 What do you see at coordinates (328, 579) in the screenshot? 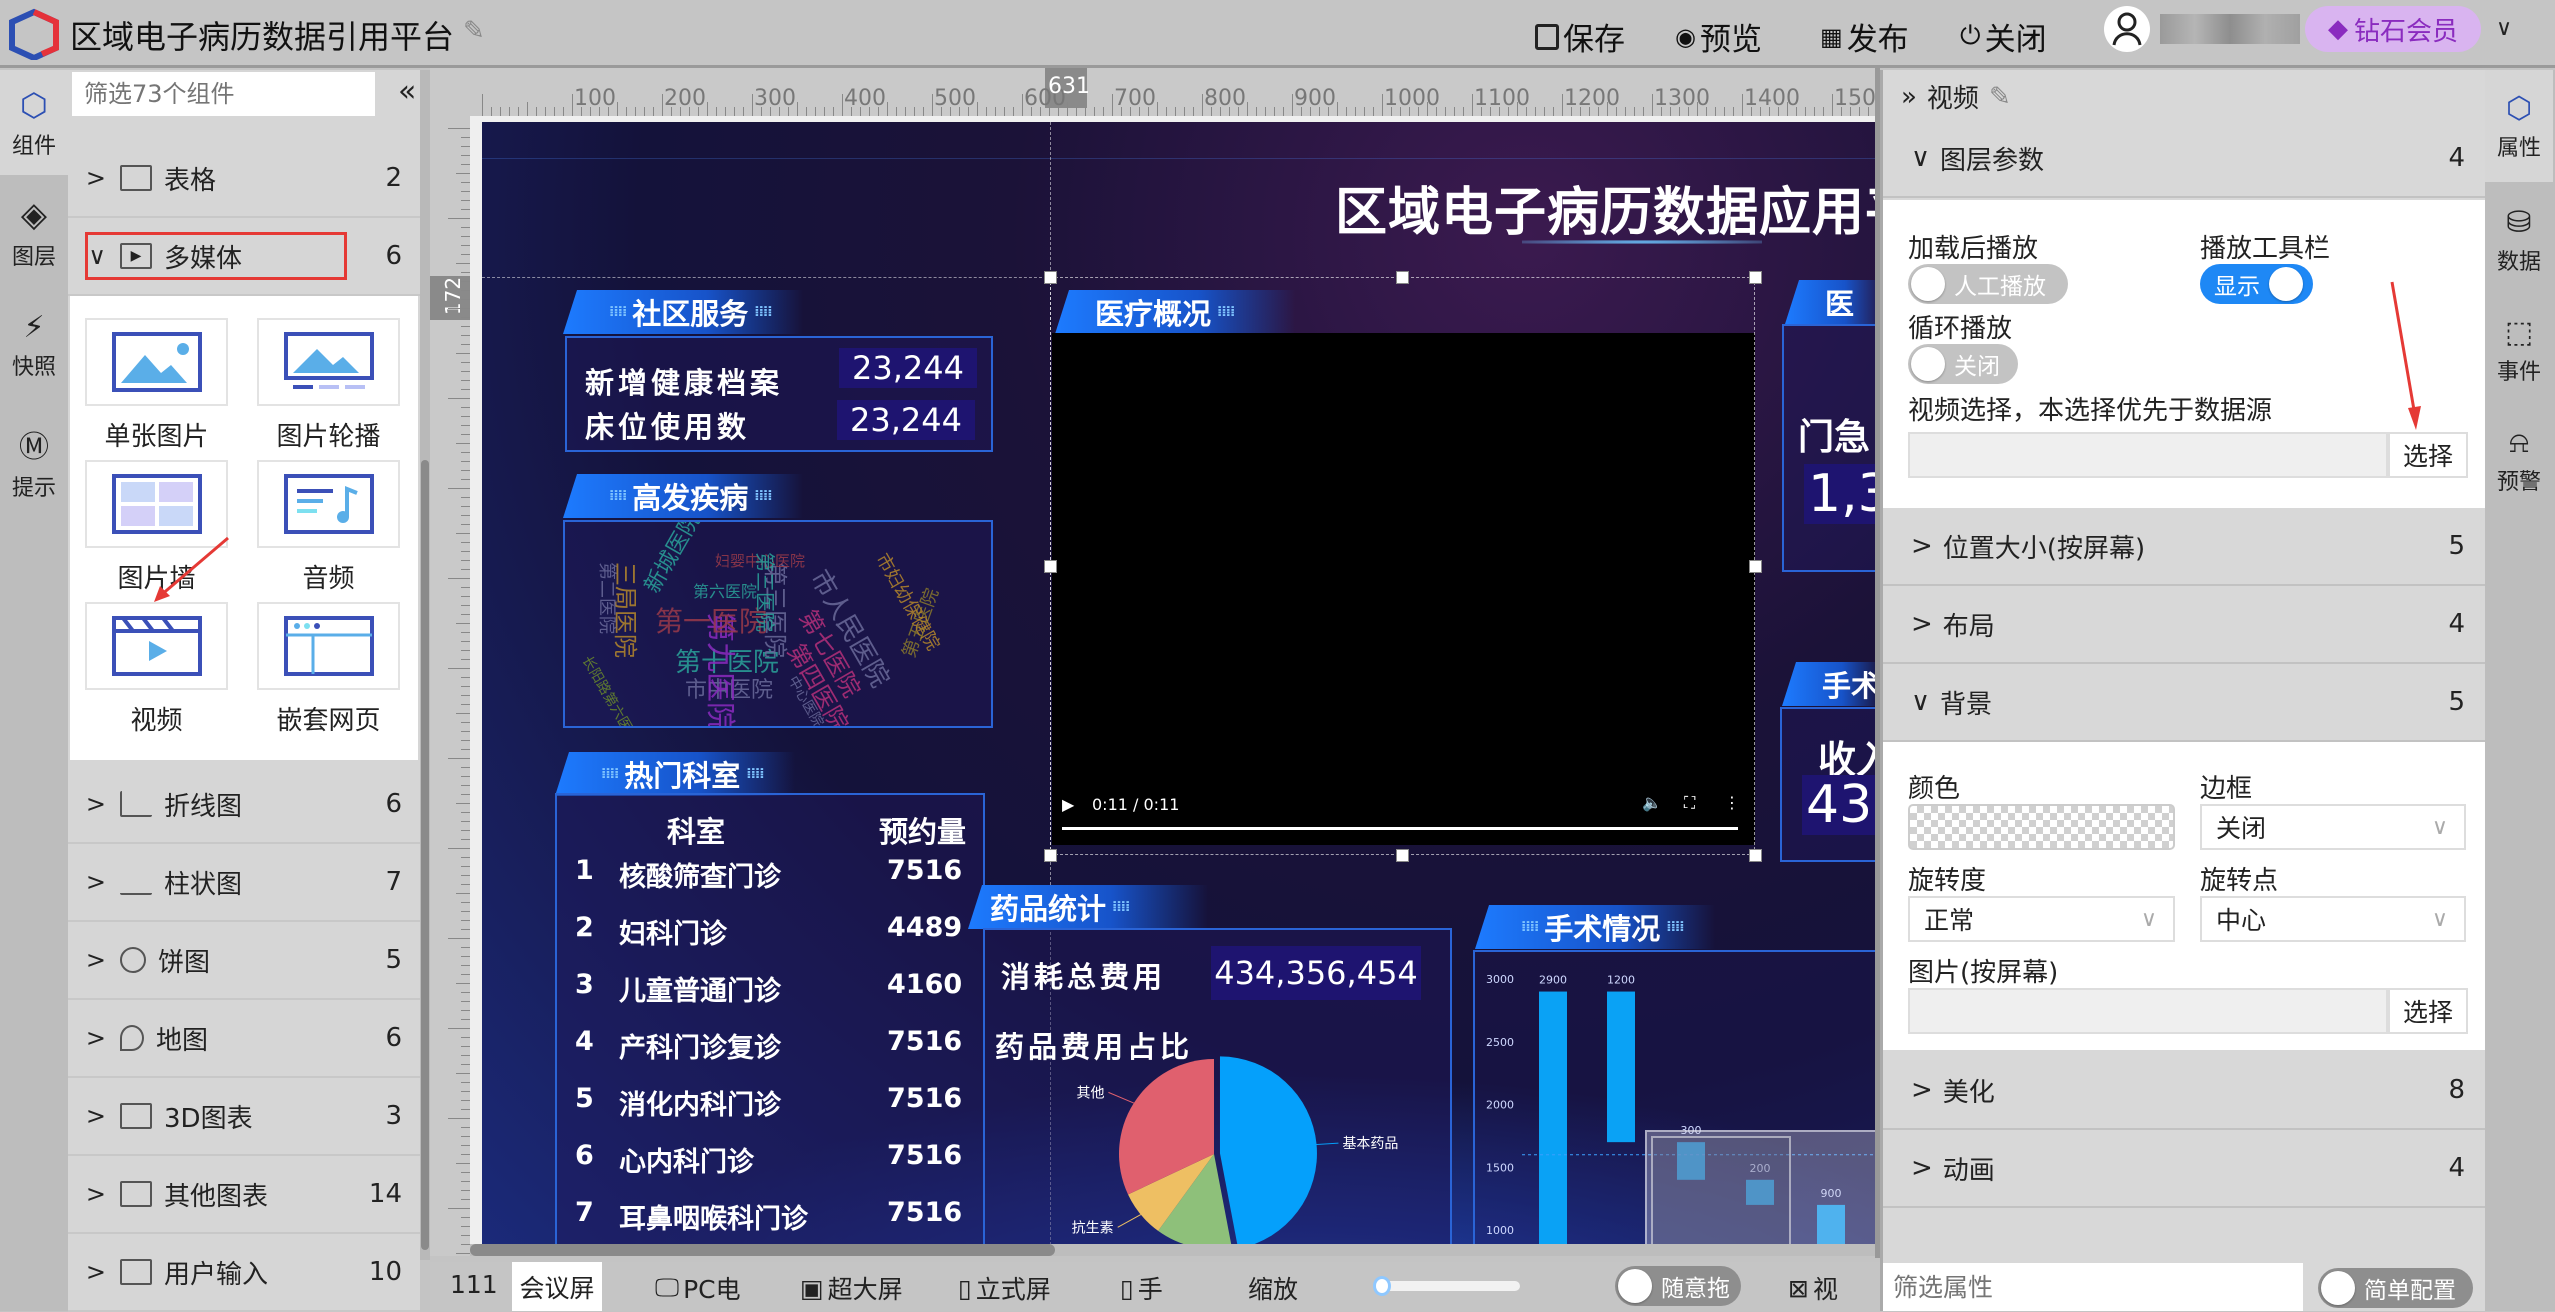
I see `component-label: 音频` at bounding box center [328, 579].